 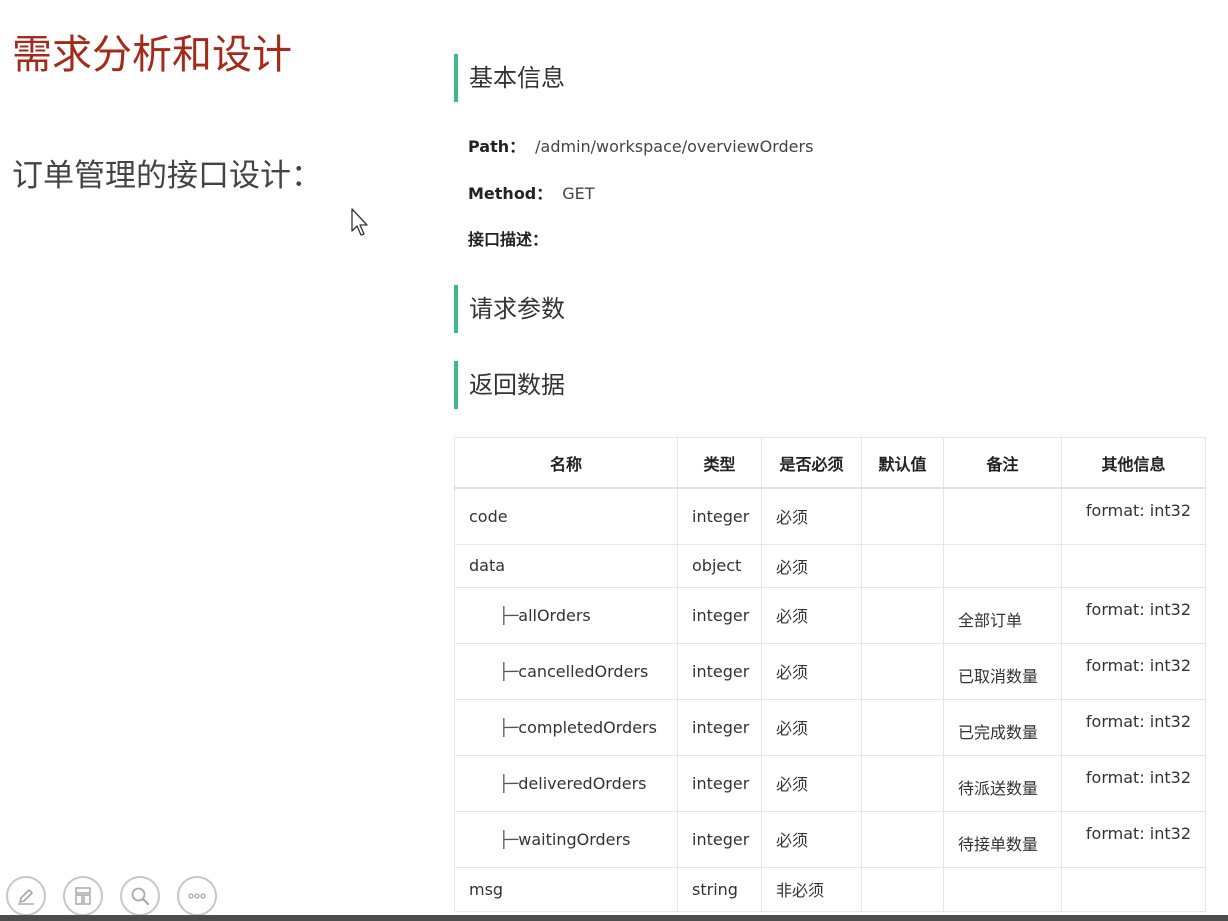 I want to click on slide-title: 需求分析和设计, so click(x=152, y=55).